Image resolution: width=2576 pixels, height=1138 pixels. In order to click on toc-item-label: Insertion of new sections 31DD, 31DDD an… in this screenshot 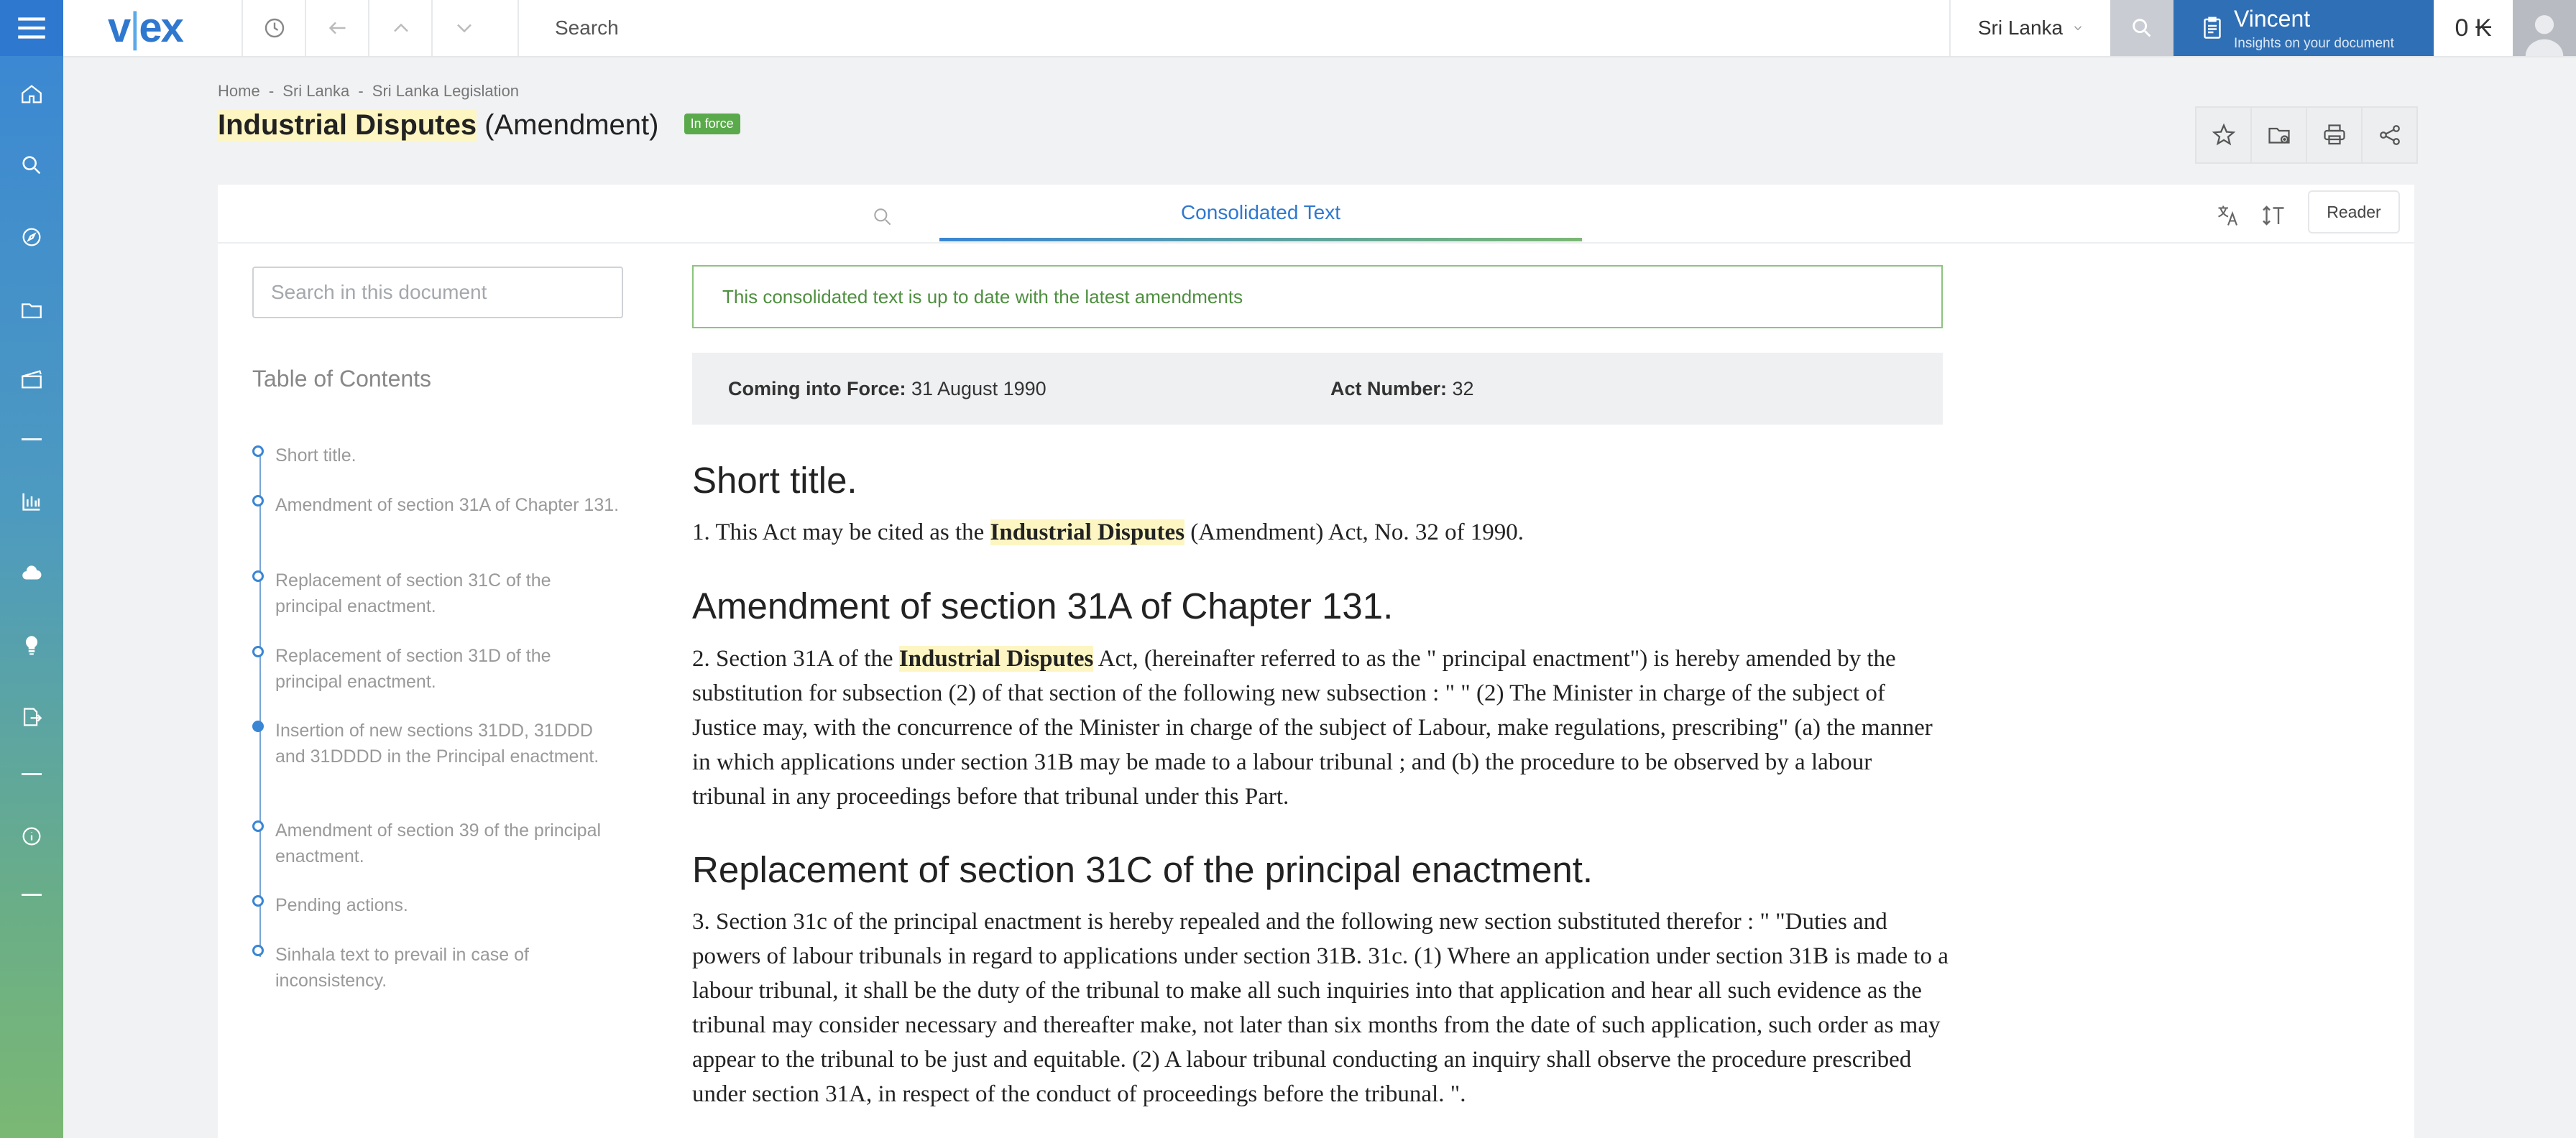, I will do `click(437, 744)`.